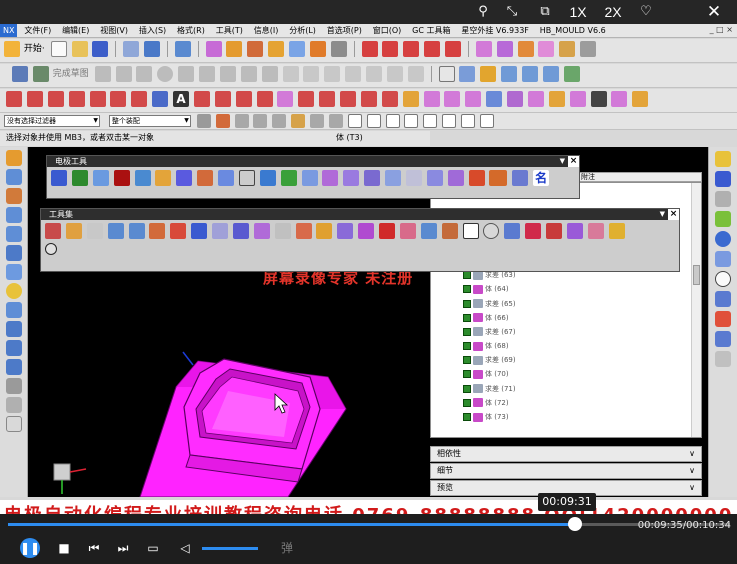 The height and width of the screenshot is (564, 737). I want to click on menu-xingkong: 星空外挂 V6.933F, so click(495, 30).